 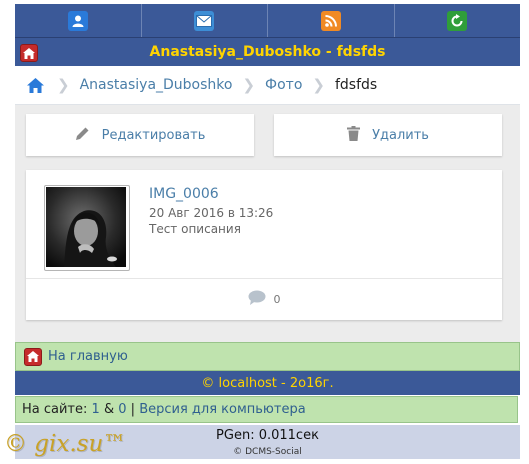 I want to click on user-icon, so click(x=77, y=20).